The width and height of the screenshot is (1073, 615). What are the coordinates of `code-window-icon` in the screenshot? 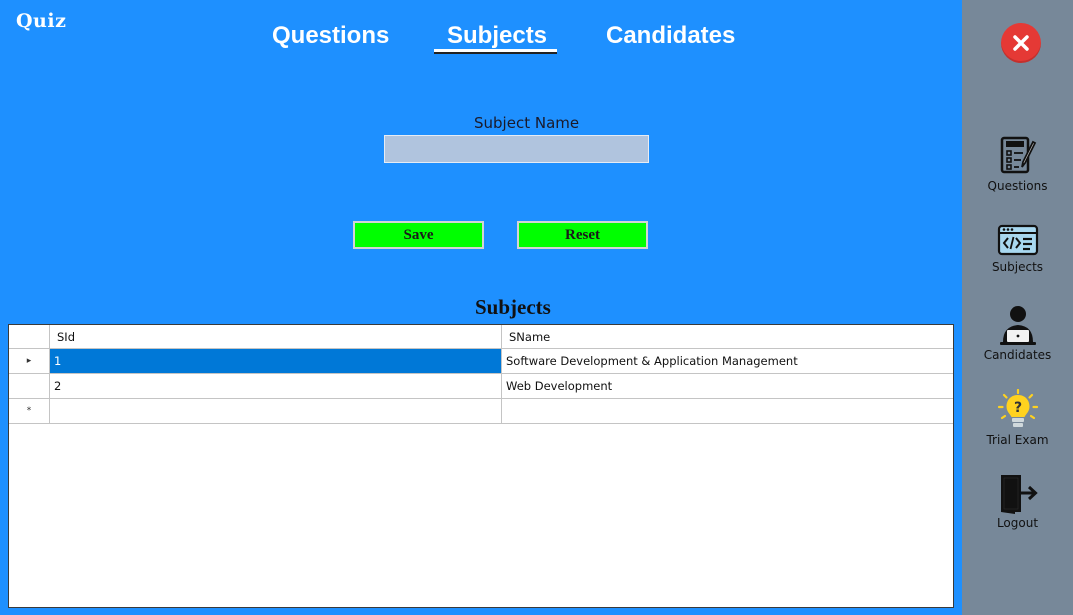 It's located at (1017, 240).